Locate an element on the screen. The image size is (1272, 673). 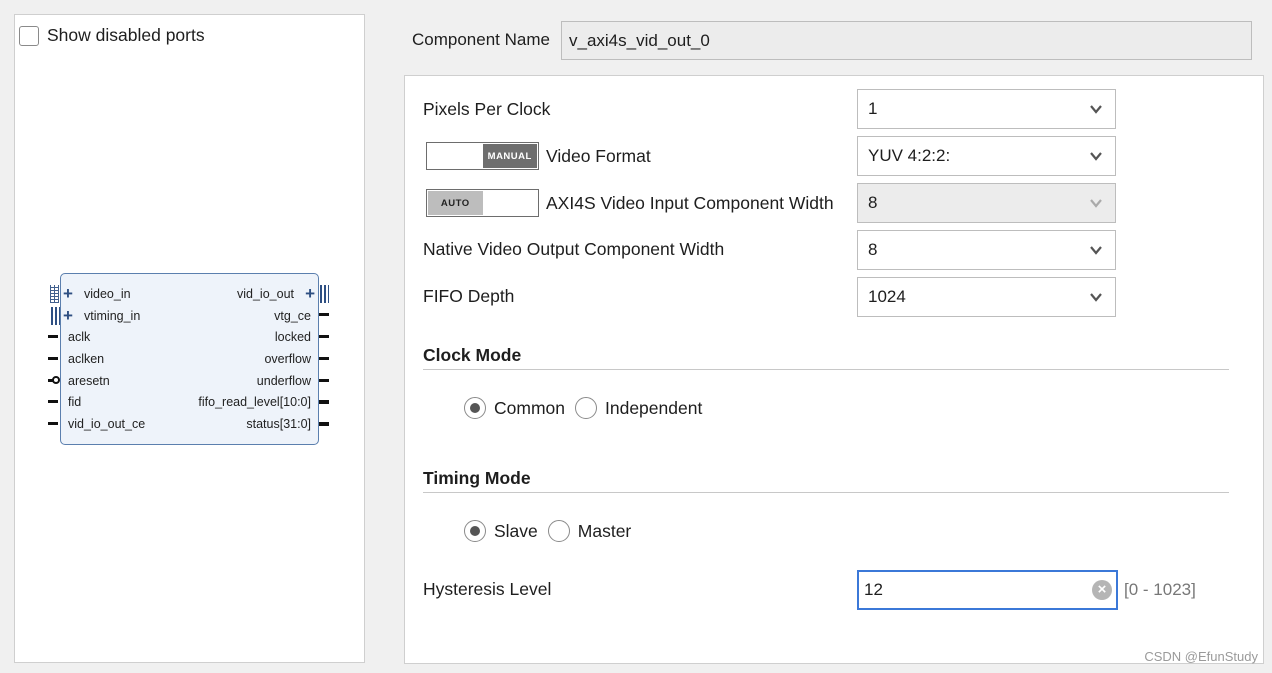
axi4s-width-select: 8 is located at coordinates (986, 203).